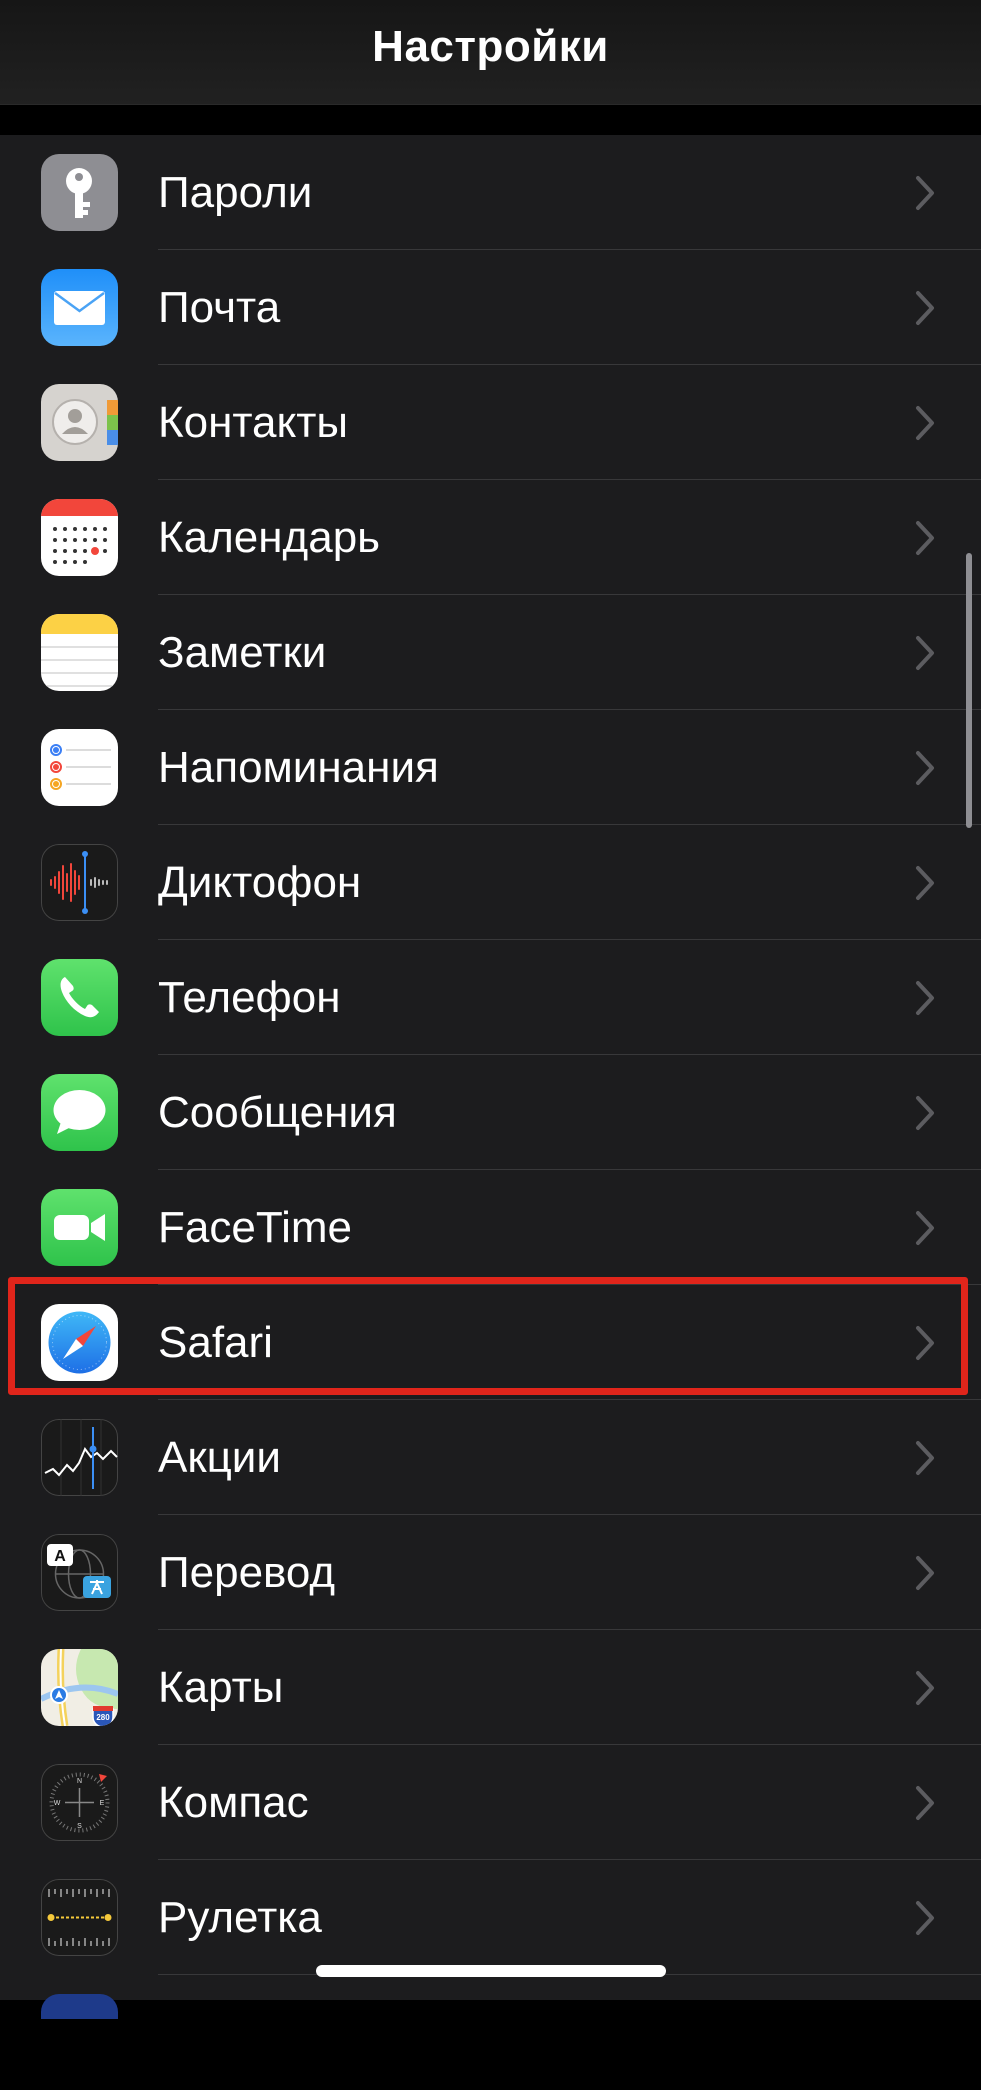  Describe the element at coordinates (79, 1342) in the screenshot. I see `safari-icon` at that location.